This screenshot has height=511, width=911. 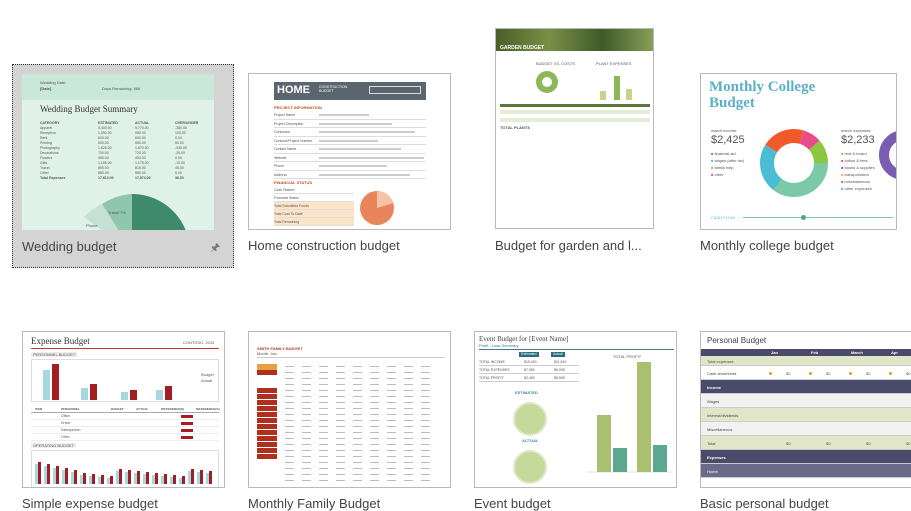 What do you see at coordinates (499, 345) in the screenshot?
I see `event-subtitle: Profit - Loss Summary` at bounding box center [499, 345].